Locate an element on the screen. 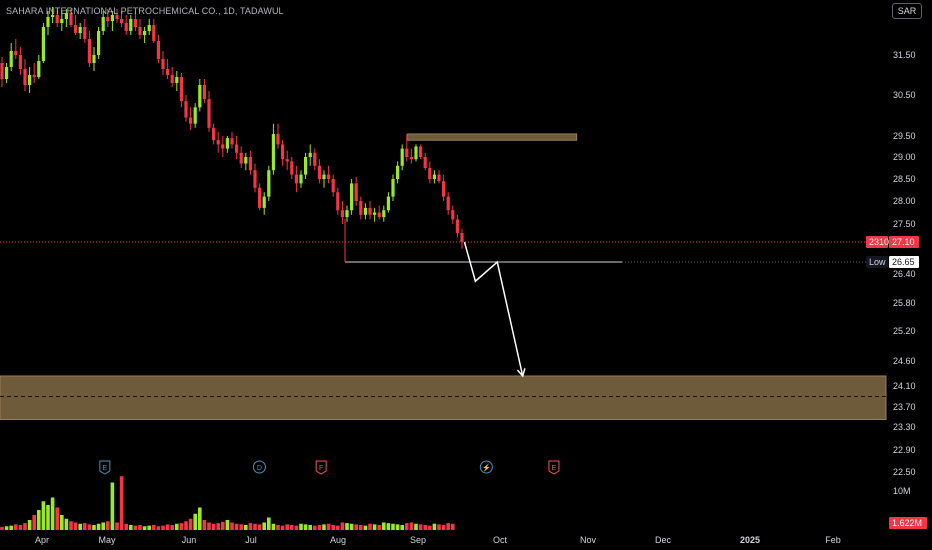 This screenshot has height=550, width=932. zone-resistance is located at coordinates (492, 137).